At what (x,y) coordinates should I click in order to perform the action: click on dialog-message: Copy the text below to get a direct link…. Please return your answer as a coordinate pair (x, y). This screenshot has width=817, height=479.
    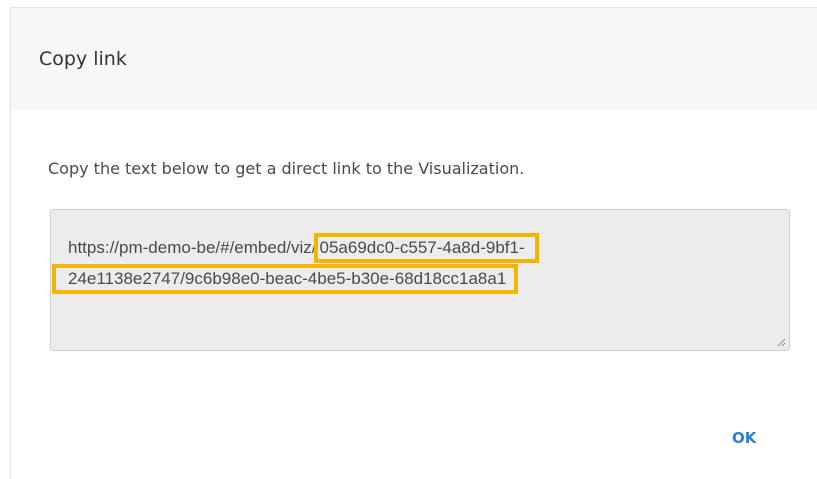
    Looking at the image, I should click on (286, 168).